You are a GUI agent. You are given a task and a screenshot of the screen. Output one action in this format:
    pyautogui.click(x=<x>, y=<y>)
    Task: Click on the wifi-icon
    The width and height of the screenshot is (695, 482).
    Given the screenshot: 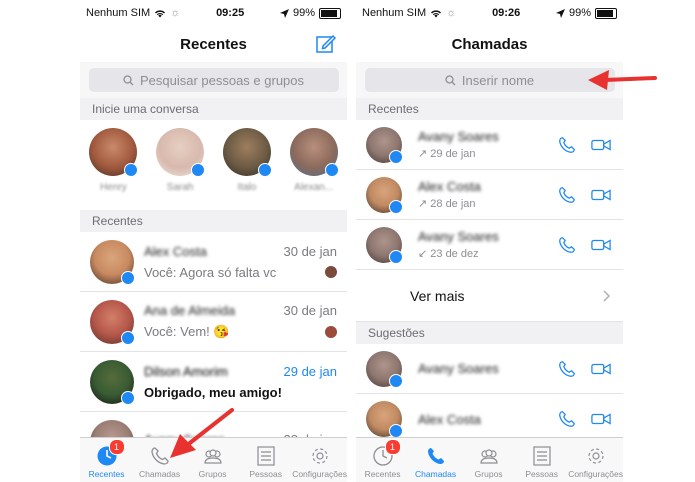 What is the action you would take?
    pyautogui.click(x=160, y=13)
    